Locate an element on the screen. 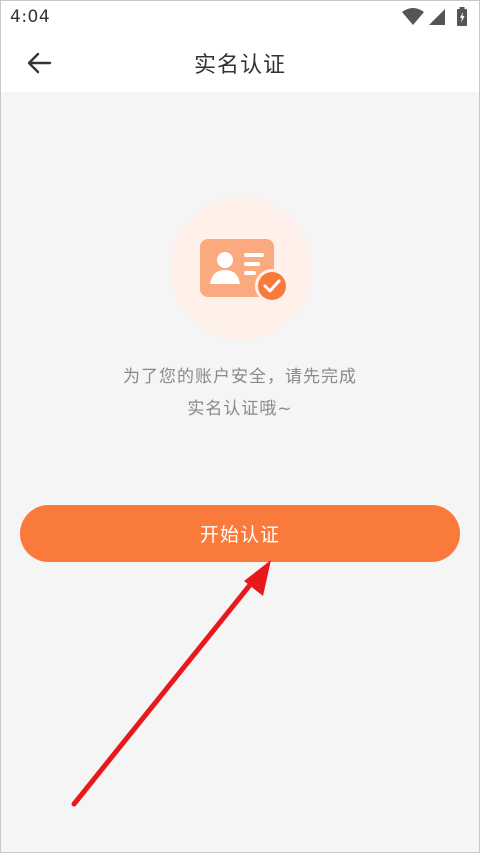 The width and height of the screenshot is (480, 853). nav-bar: 实名认证 is located at coordinates (240, 63).